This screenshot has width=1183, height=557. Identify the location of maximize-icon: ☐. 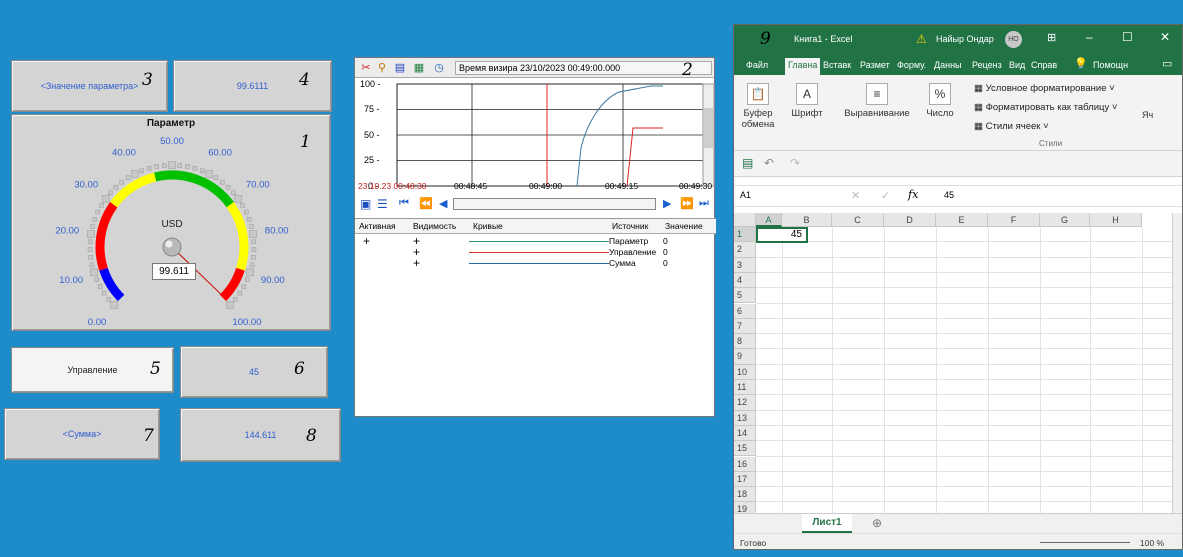
(1127, 37).